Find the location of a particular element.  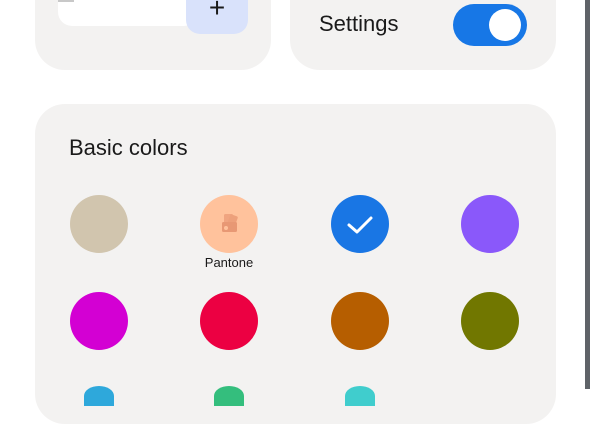

color-swatch-pantone is located at coordinates (229, 224).